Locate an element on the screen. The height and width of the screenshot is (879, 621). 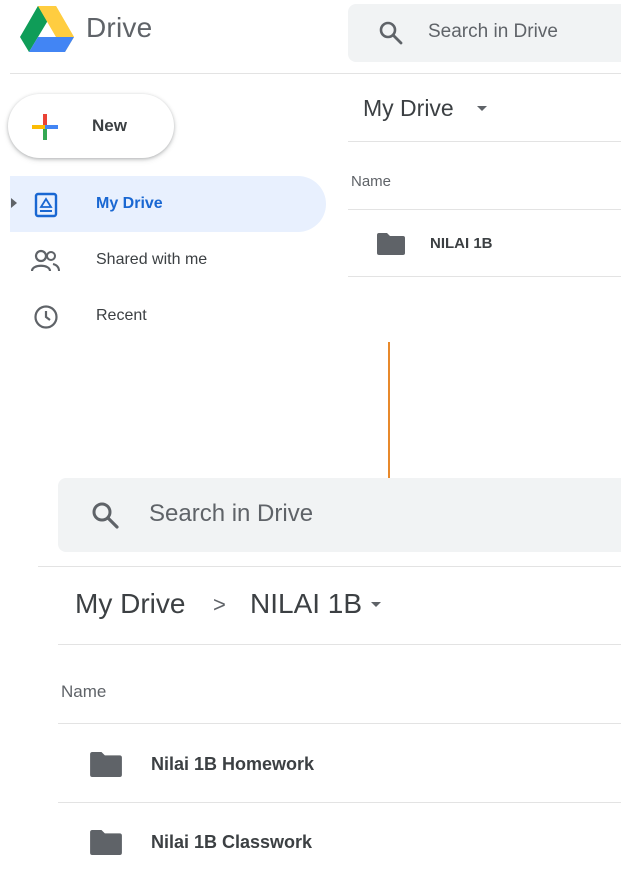
sidebar-item-shared-with-me: Shared with me is located at coordinates (151, 260).